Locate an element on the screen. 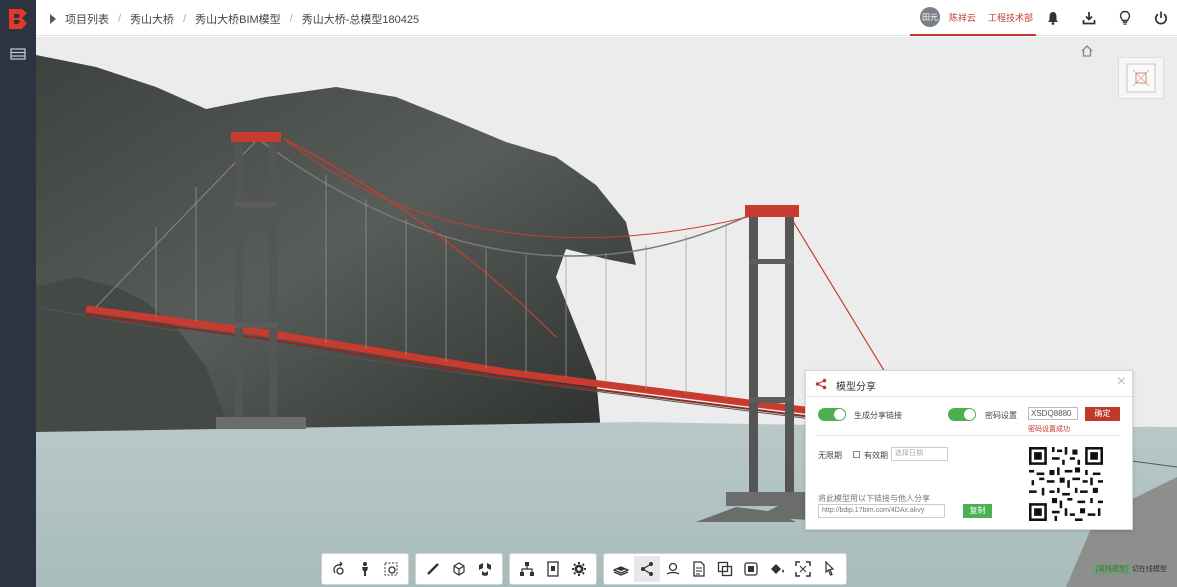  zoom-window-icon is located at coordinates (391, 569).